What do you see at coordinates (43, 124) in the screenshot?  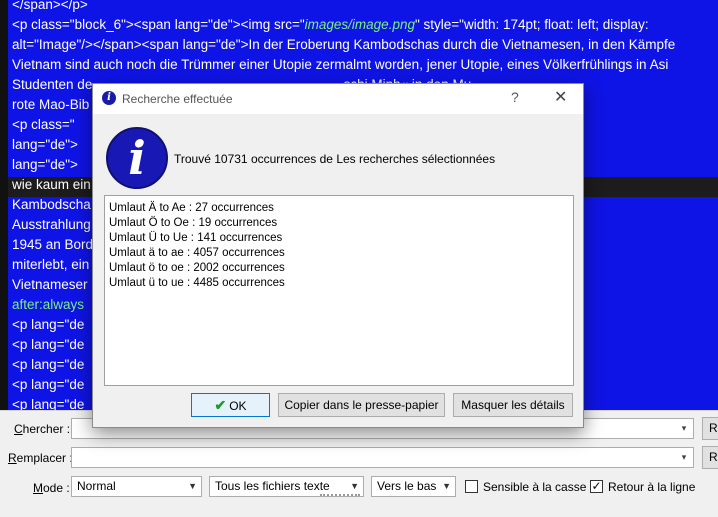 I see `code-token: <p class="` at bounding box center [43, 124].